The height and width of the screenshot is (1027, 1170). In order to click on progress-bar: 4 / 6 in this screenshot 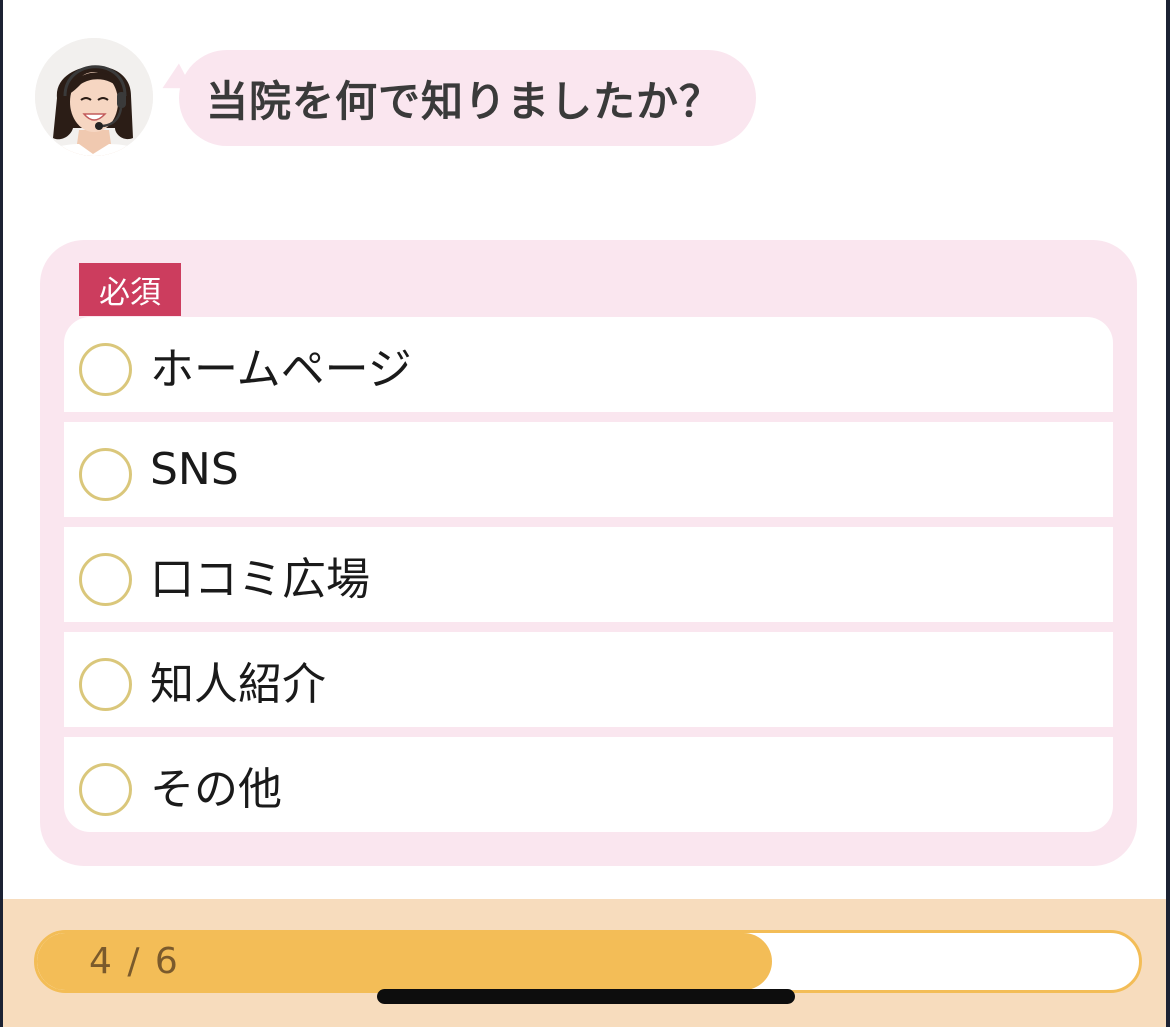, I will do `click(588, 961)`.